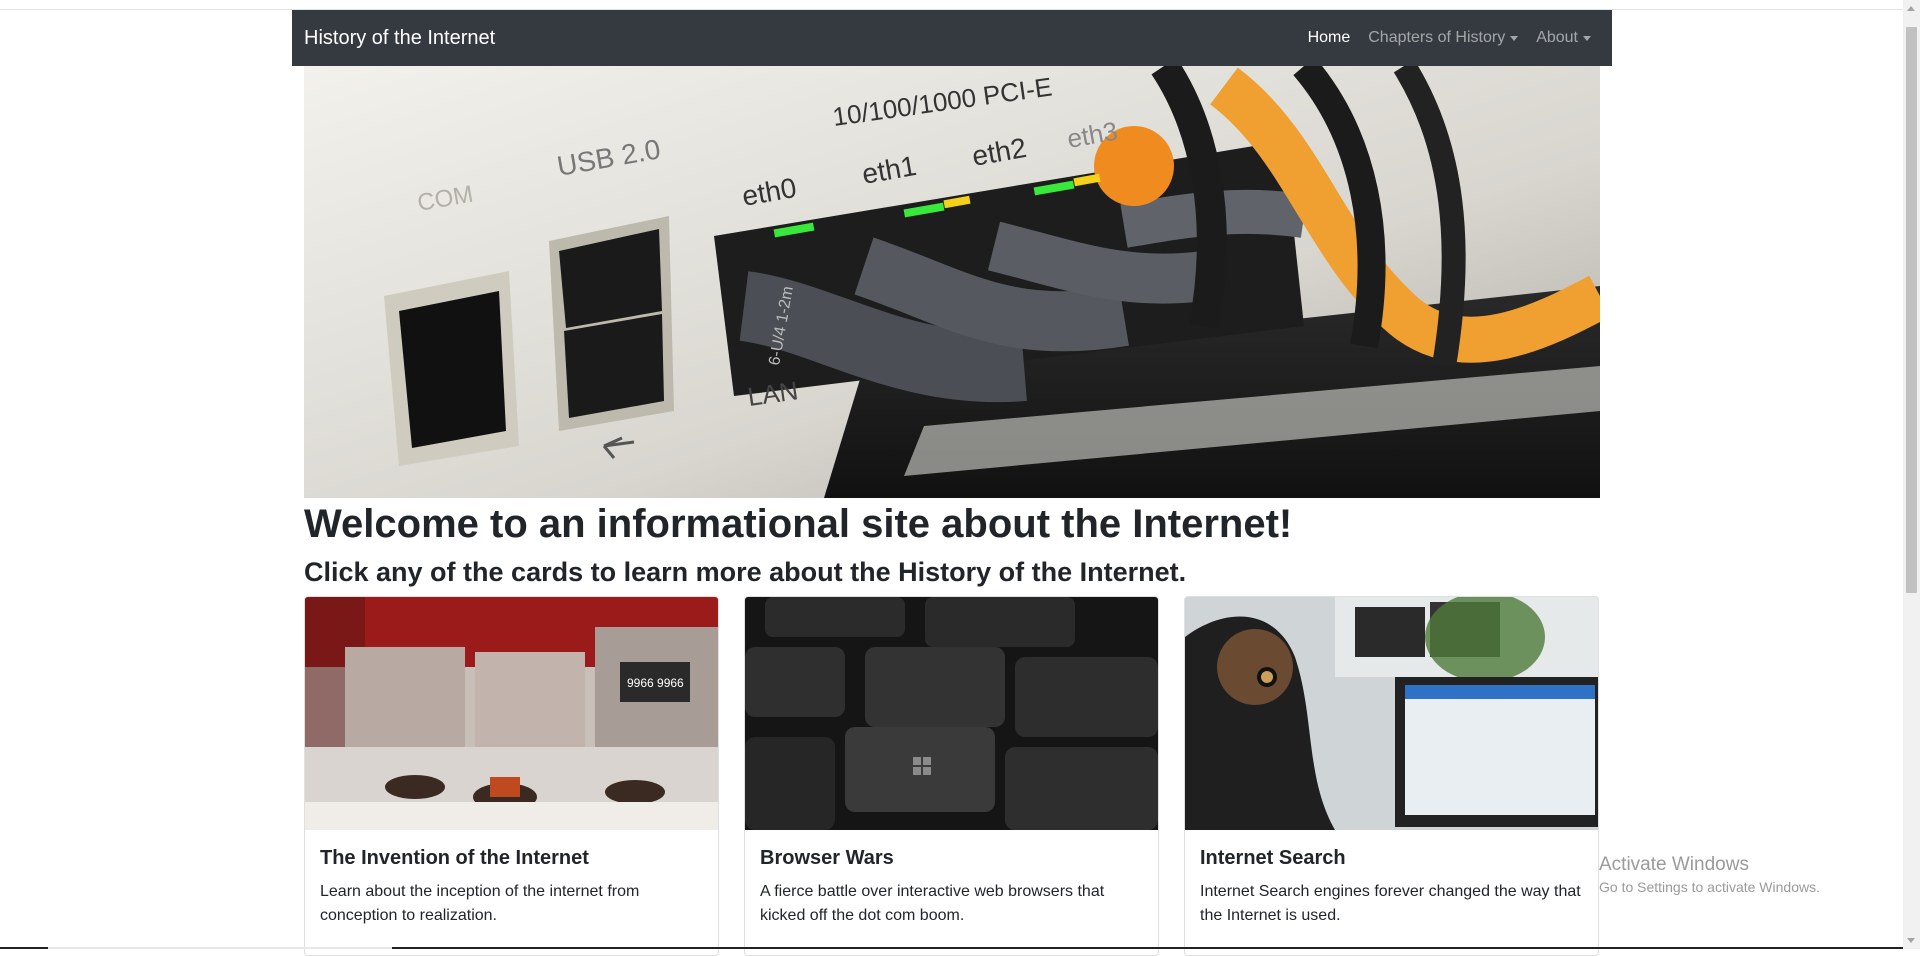 This screenshot has width=1920, height=956. I want to click on nav-home-label: Home, so click(1329, 38).